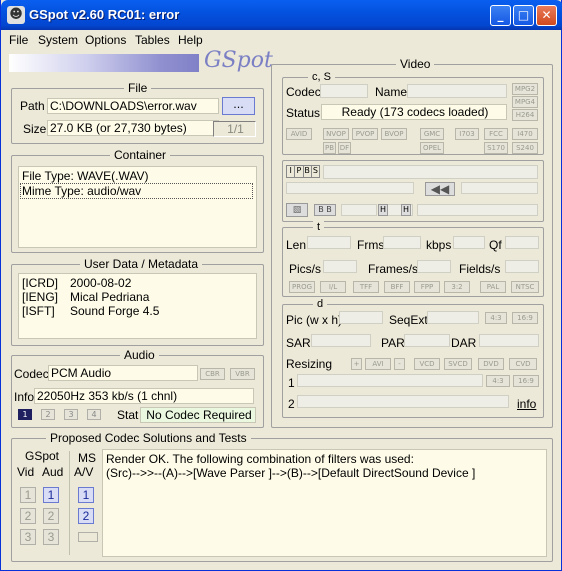 The height and width of the screenshot is (571, 562). I want to click on audio-group-title: Audio, so click(139, 355).